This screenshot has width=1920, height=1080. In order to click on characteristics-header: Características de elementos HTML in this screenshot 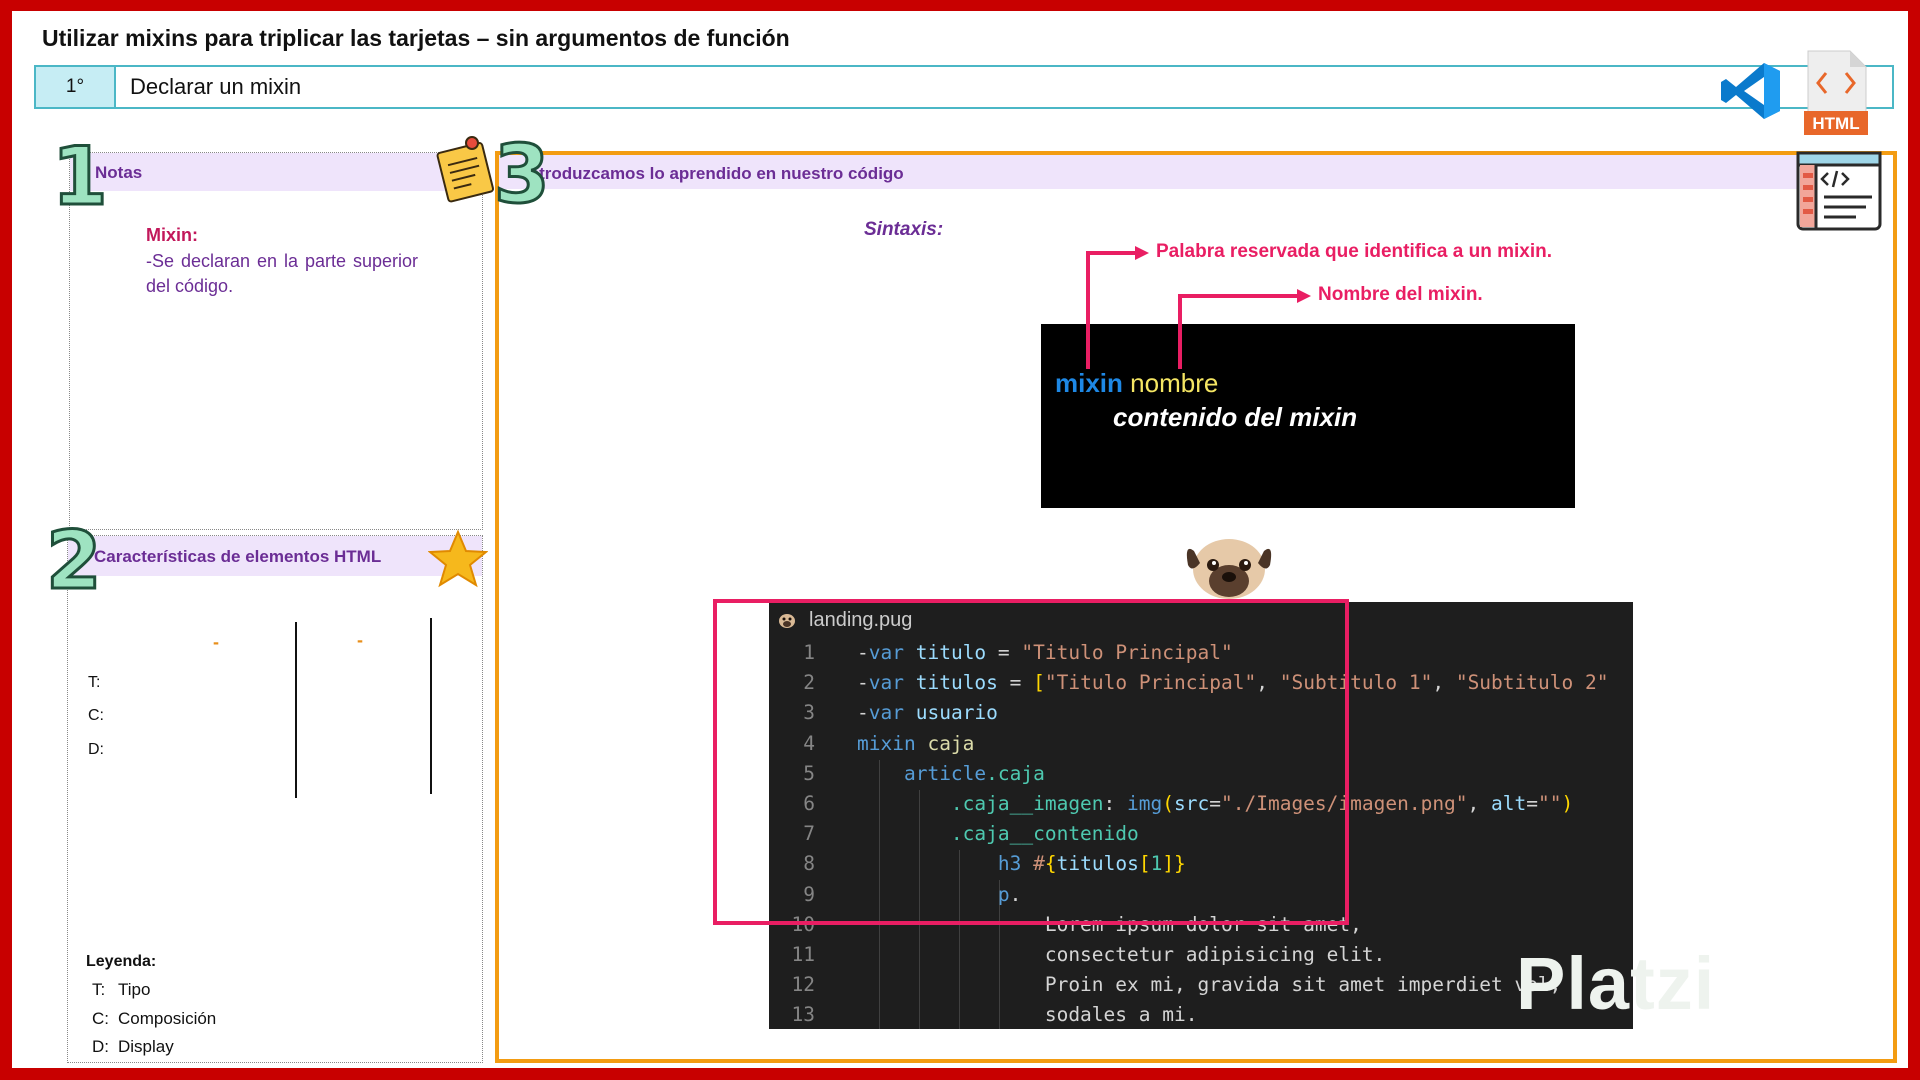, I will do `click(275, 556)`.